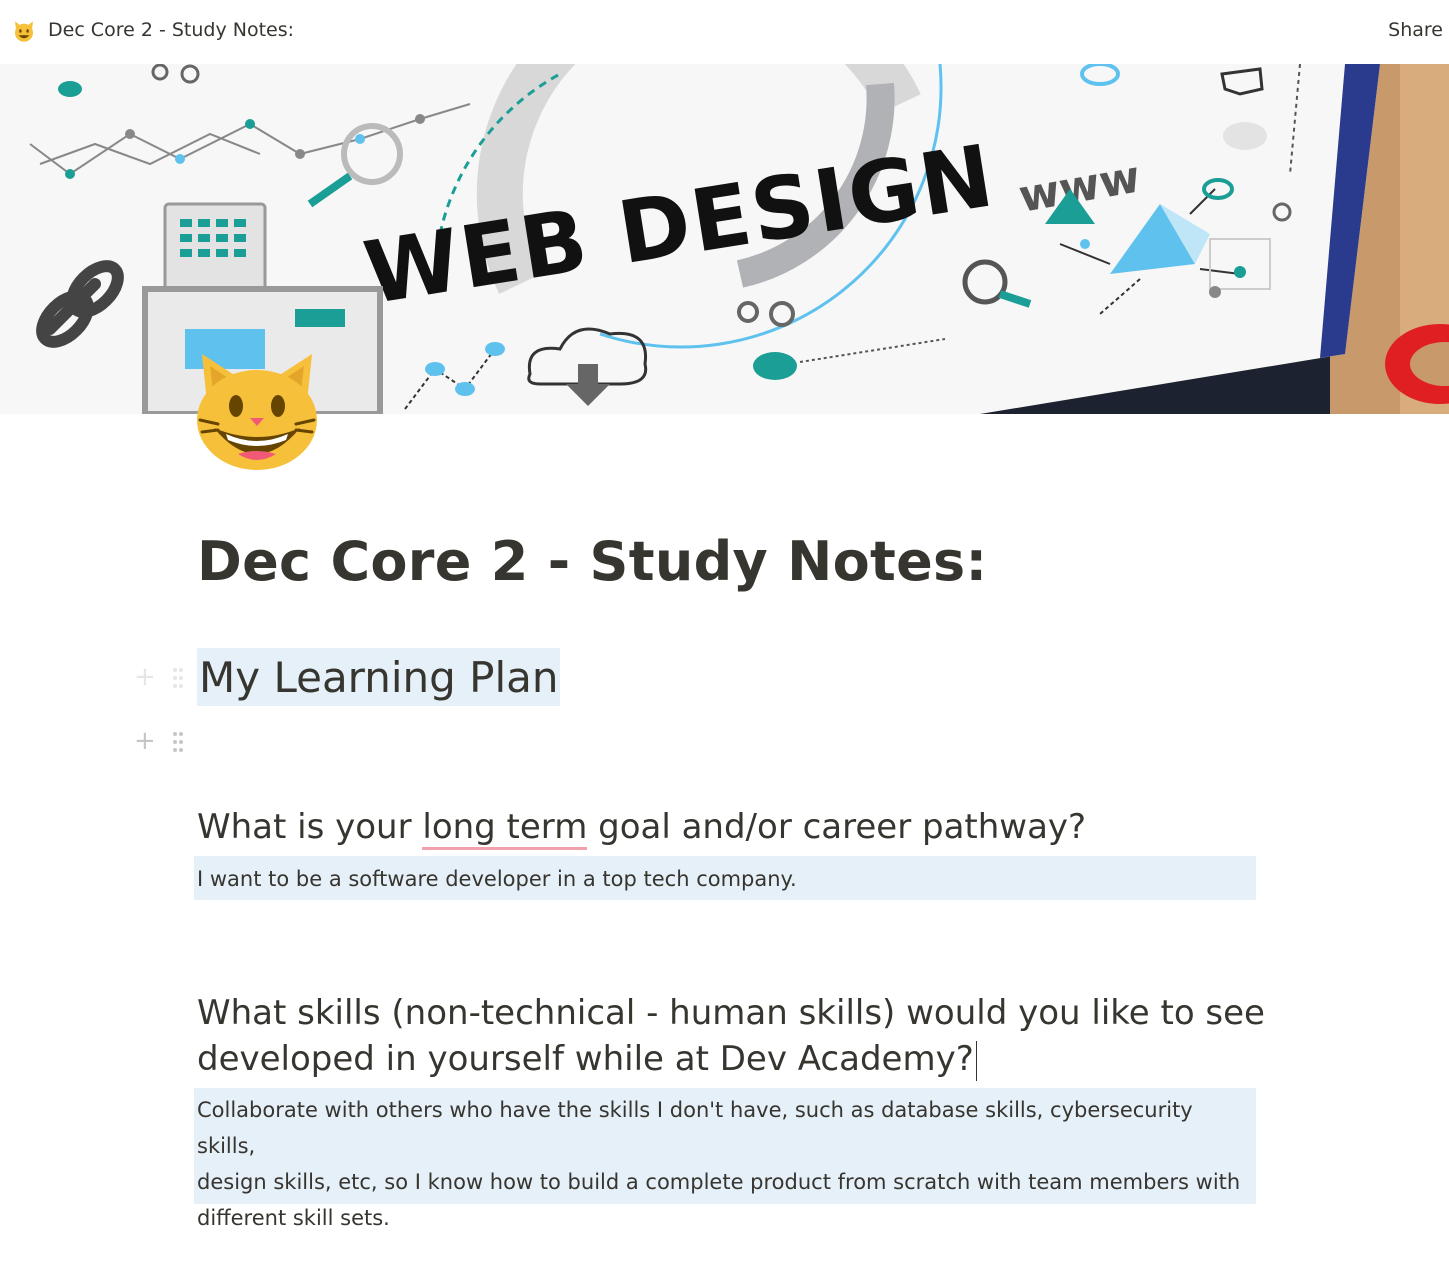 This screenshot has width=1449, height=1264. Describe the element at coordinates (724, 32) in the screenshot. I see `top-bar: Dec Core 2 - Study Notes: Share` at that location.